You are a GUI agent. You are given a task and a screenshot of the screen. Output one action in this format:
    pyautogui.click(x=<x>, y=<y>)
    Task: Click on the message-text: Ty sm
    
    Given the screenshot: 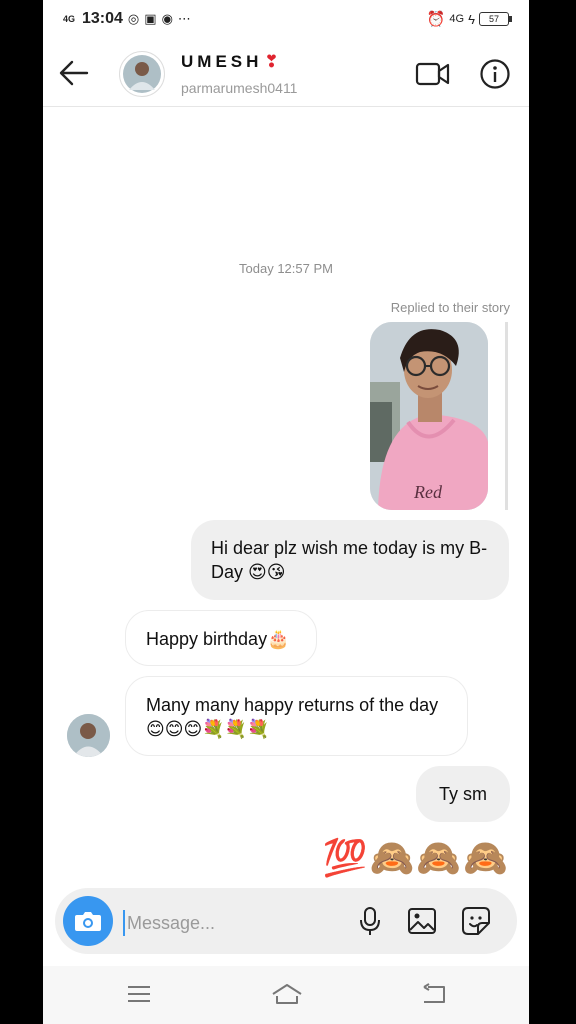 What is the action you would take?
    pyautogui.click(x=463, y=794)
    